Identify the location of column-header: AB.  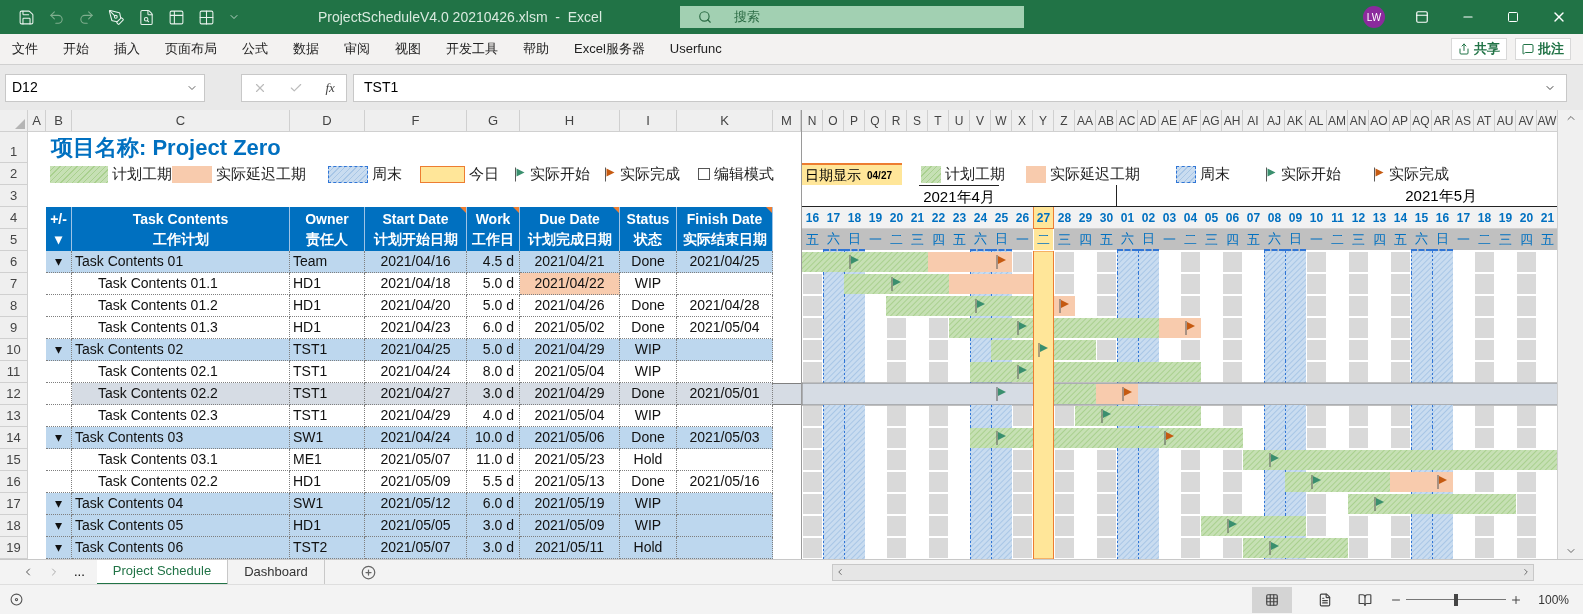
(1106, 121).